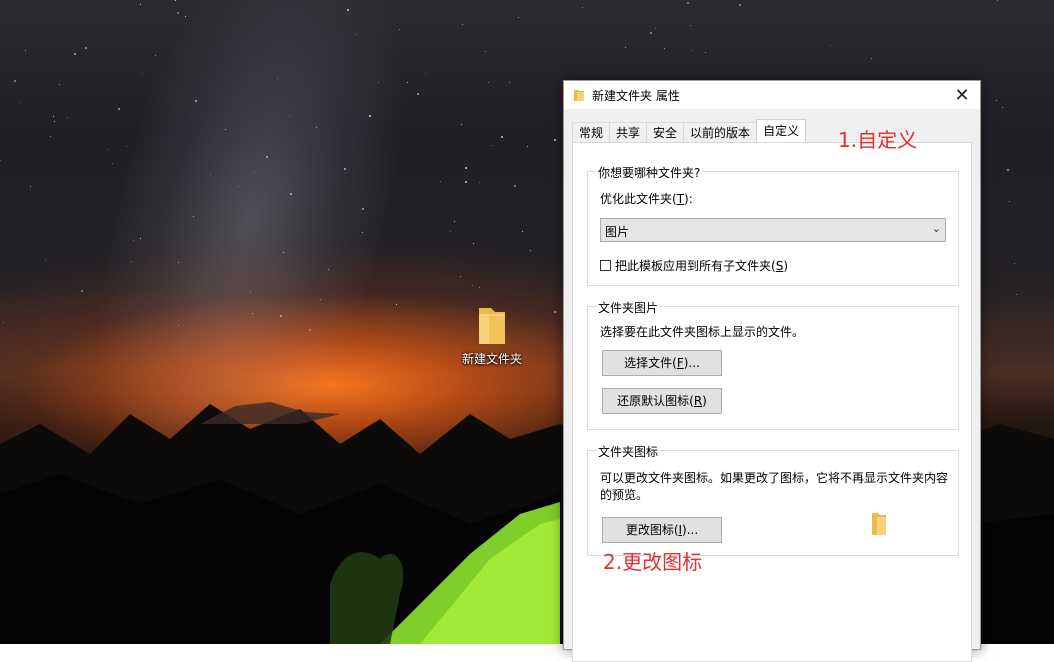 This screenshot has width=1054, height=662. Describe the element at coordinates (665, 132) in the screenshot. I see `tab-security: 安全` at that location.